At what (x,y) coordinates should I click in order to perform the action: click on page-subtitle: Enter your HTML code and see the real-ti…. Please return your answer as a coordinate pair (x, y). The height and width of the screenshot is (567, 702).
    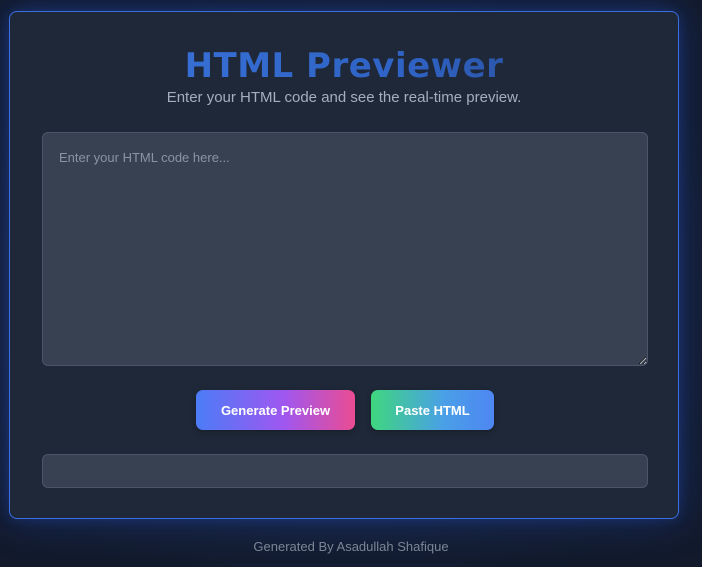
    Looking at the image, I should click on (344, 97).